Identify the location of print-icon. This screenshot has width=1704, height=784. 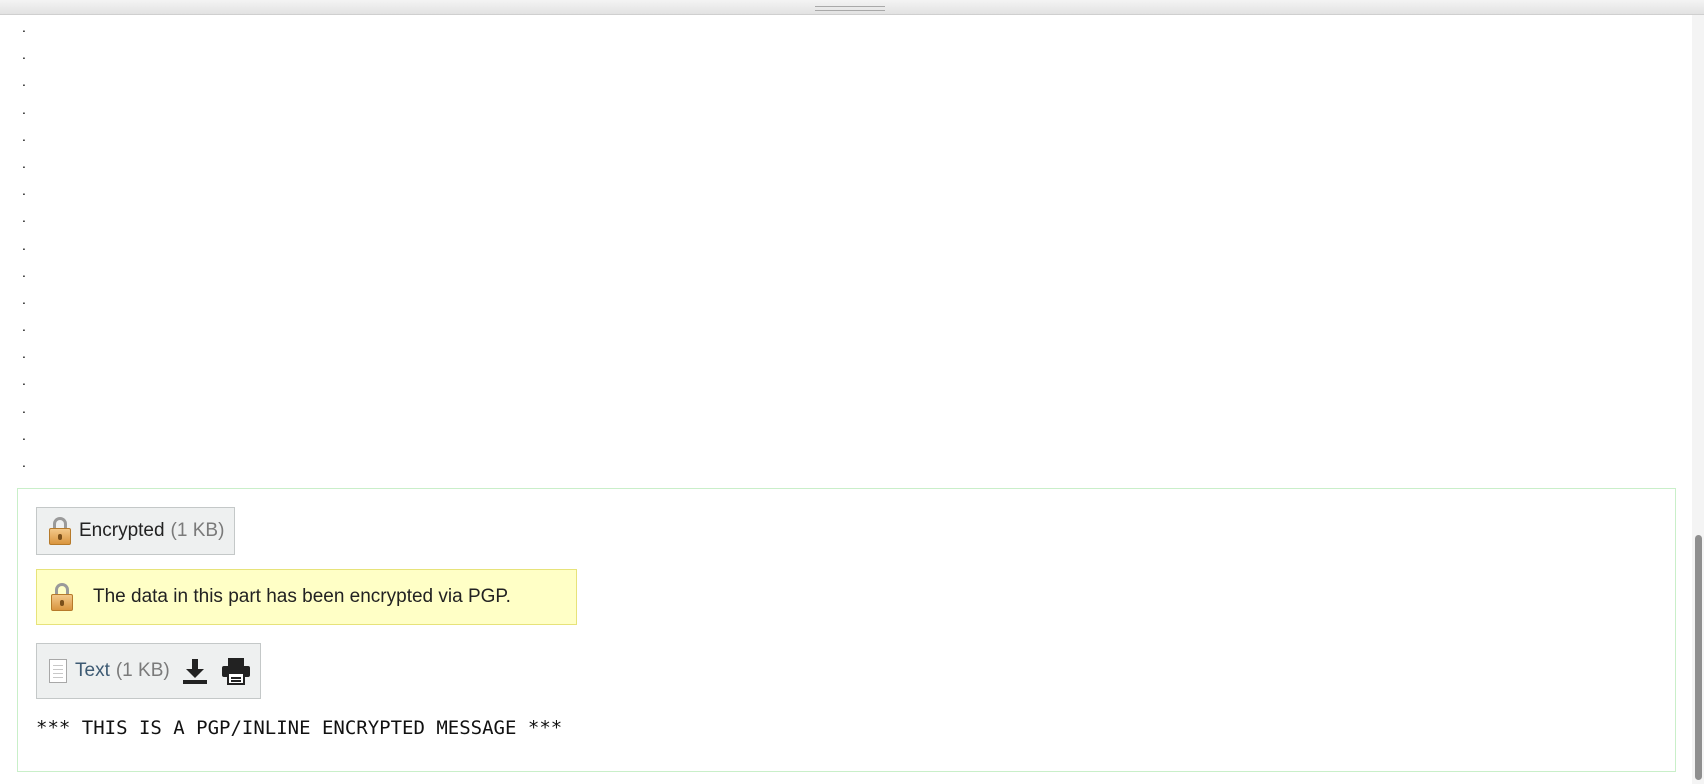
(235, 671).